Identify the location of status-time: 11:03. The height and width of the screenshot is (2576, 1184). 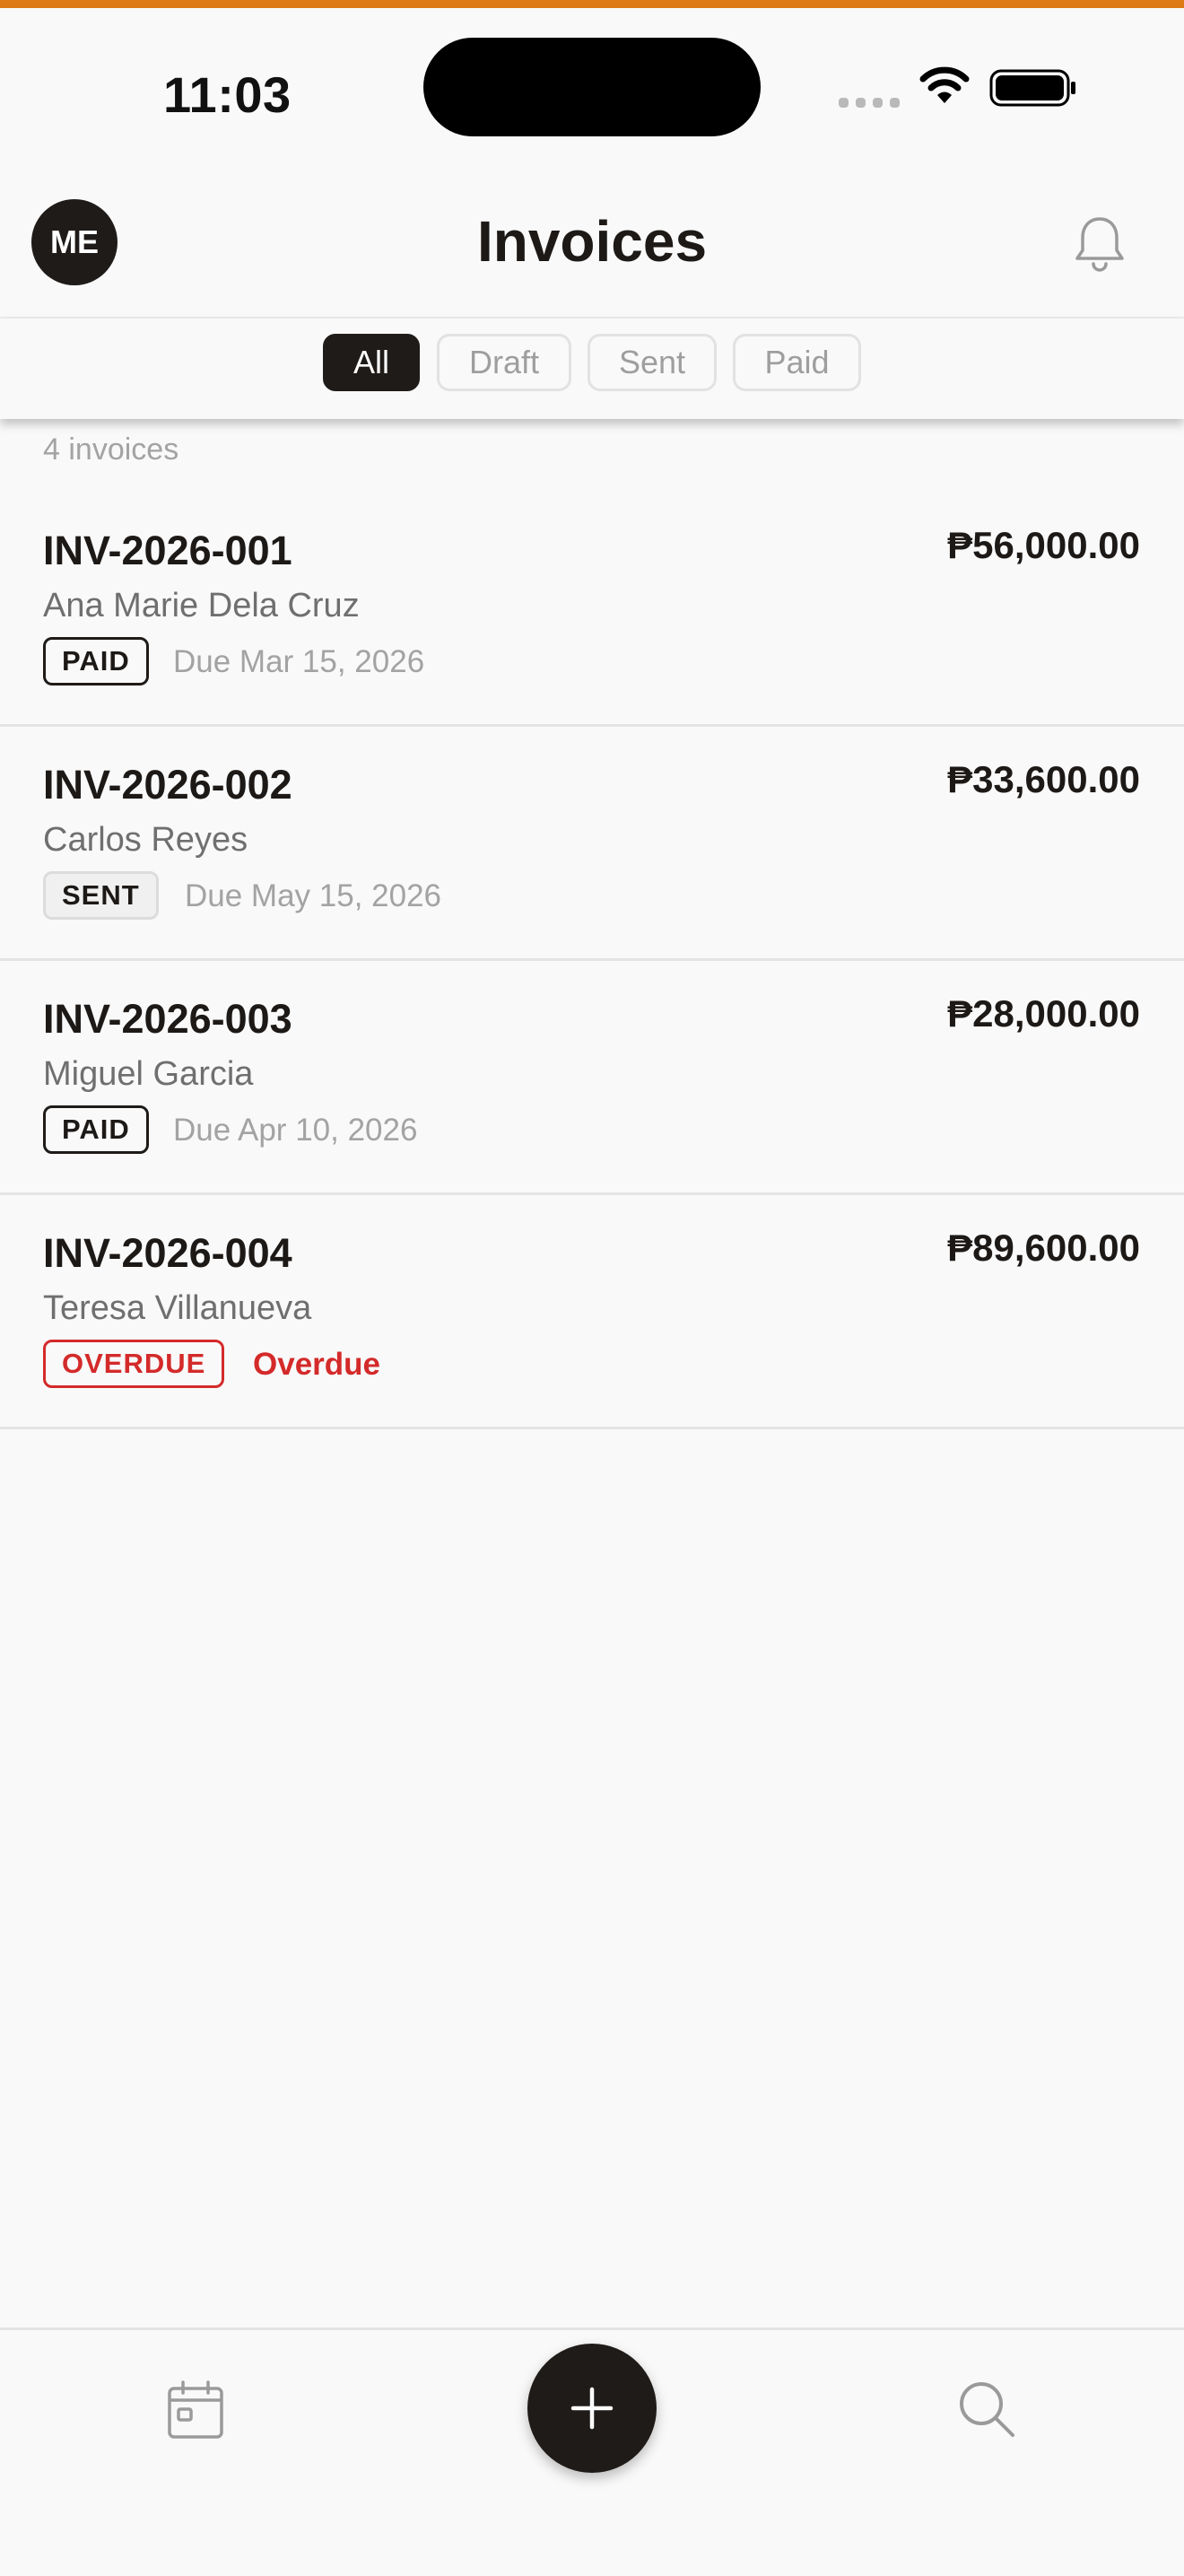
(228, 94).